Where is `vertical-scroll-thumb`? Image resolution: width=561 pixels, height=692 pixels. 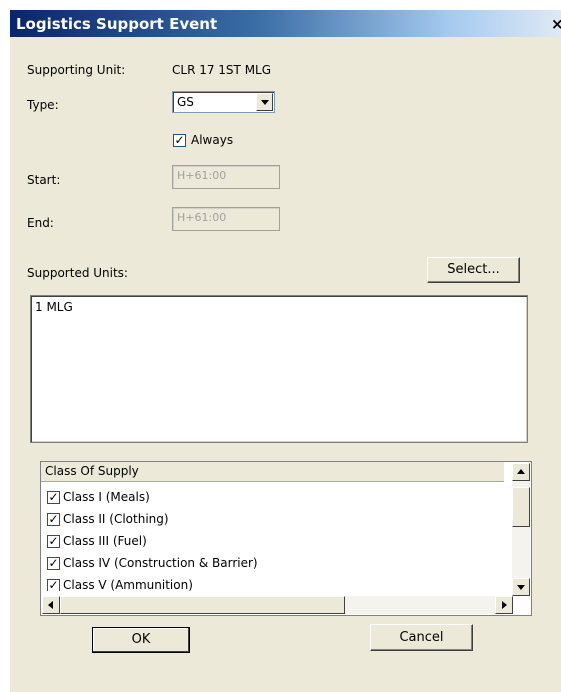 vertical-scroll-thumb is located at coordinates (521, 507).